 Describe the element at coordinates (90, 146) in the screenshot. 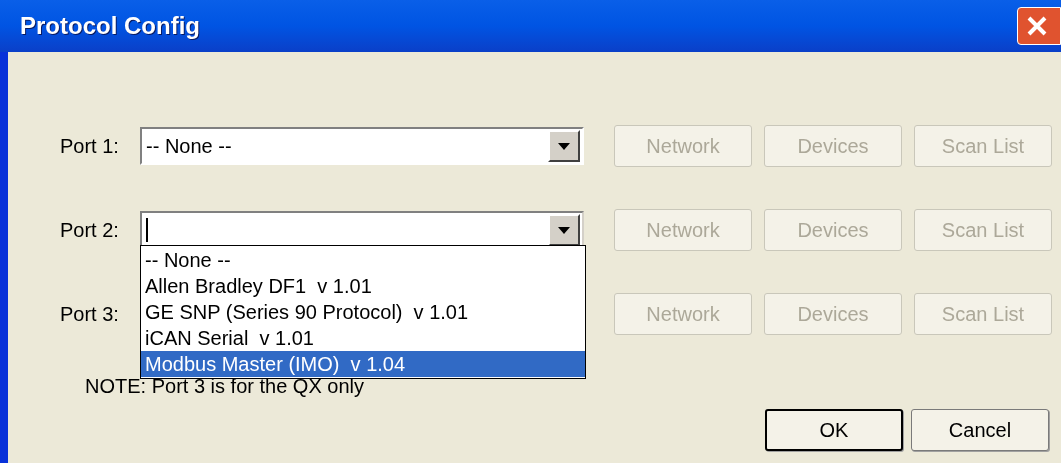

I see `port-label: Port 1:` at that location.